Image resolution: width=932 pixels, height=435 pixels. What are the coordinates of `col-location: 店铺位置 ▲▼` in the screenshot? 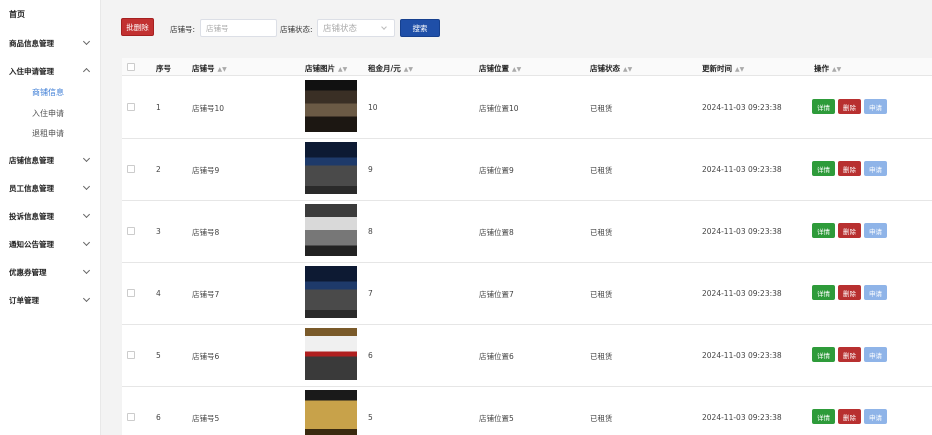 It's located at (500, 68).